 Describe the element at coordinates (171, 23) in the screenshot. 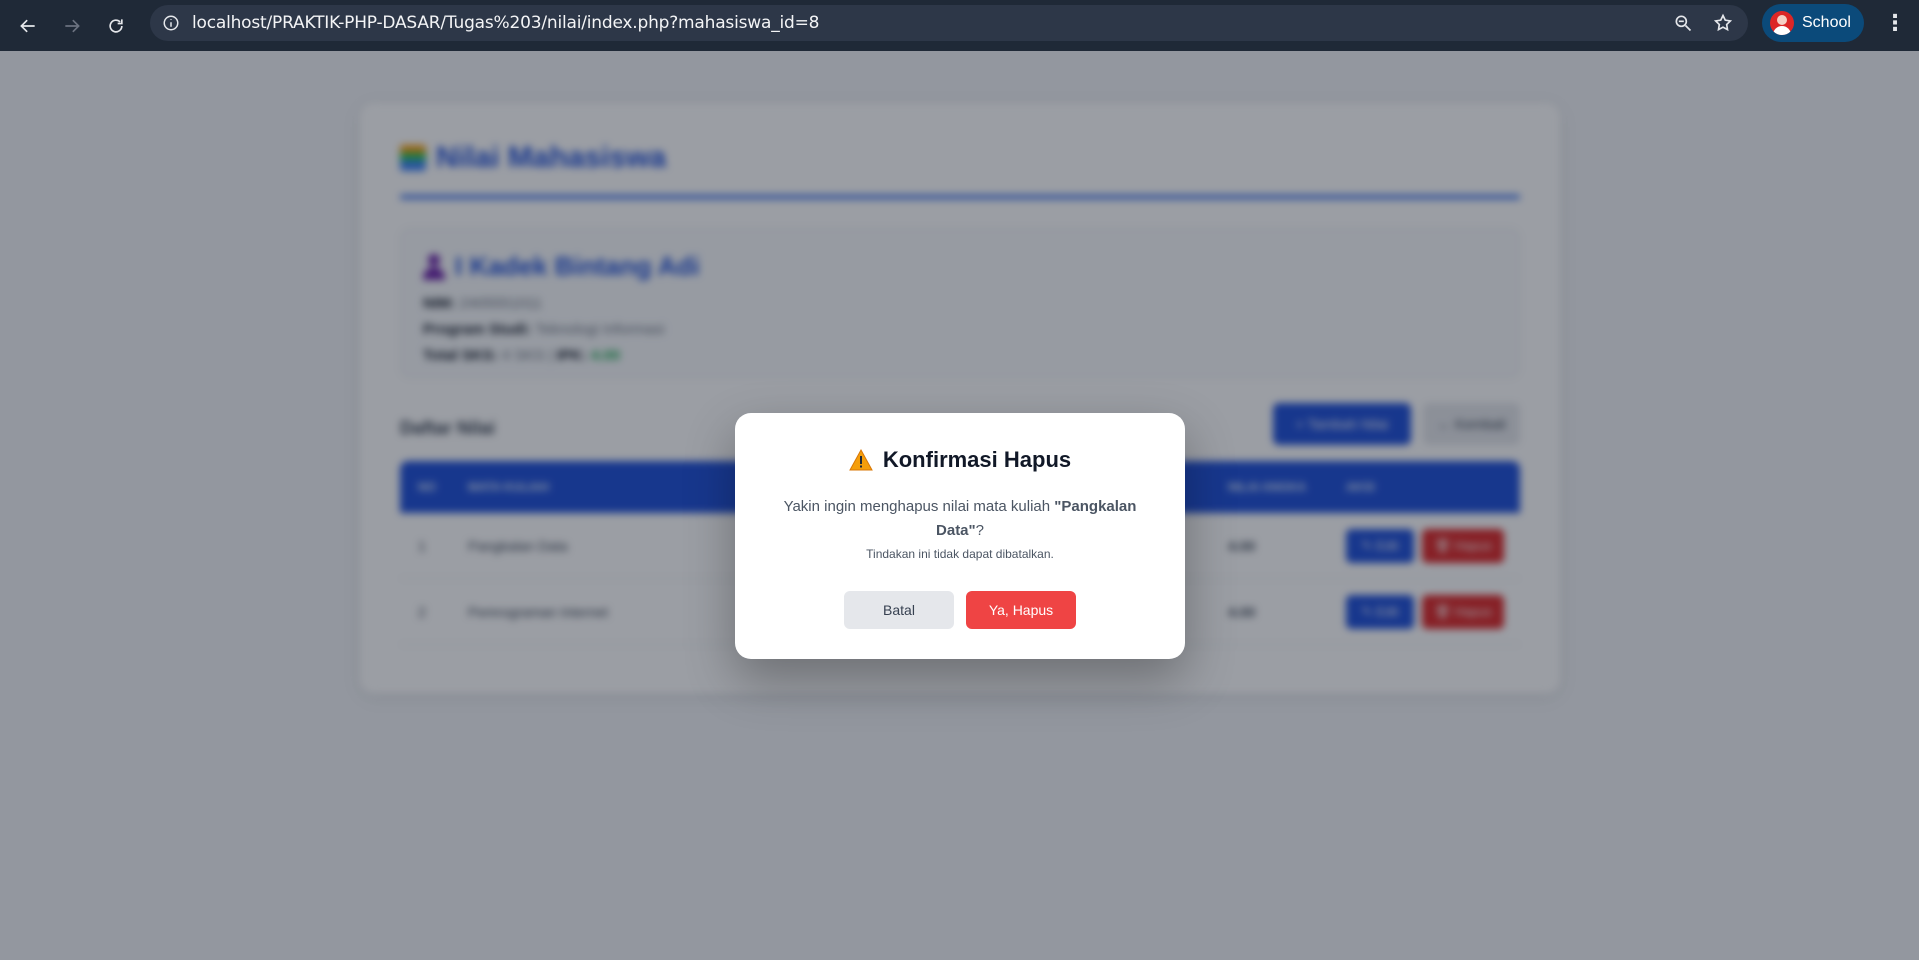

I see `info-icon` at that location.